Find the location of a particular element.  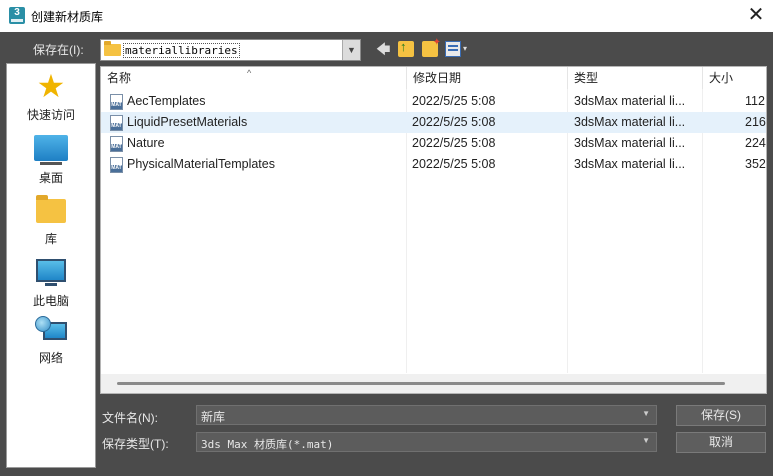

column-header-size: 大小 is located at coordinates (734, 78).